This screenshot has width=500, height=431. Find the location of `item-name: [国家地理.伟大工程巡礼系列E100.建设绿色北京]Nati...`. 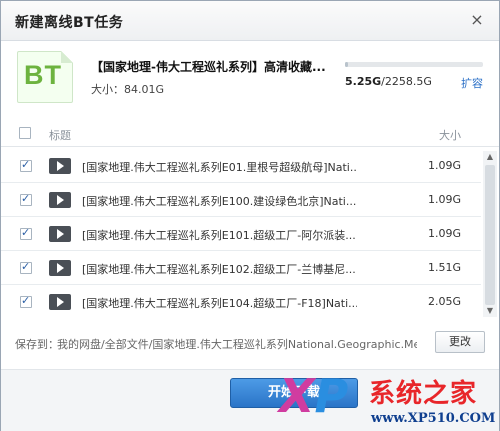

item-name: [国家地理.伟大工程巡礼系列E100.建设绿色北京]Nati... is located at coordinates (219, 201).